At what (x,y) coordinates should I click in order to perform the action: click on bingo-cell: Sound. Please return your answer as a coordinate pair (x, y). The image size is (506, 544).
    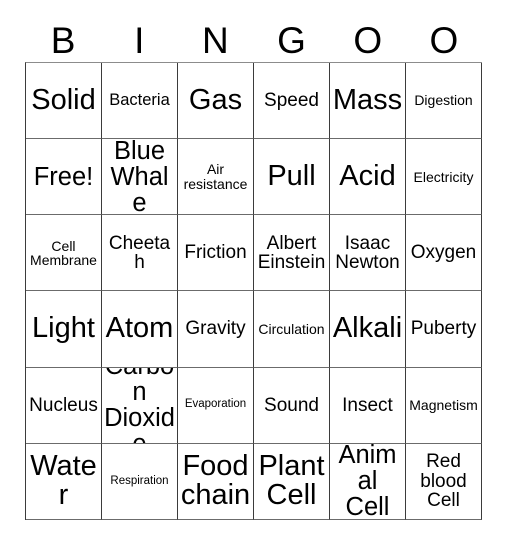
    Looking at the image, I should click on (292, 405).